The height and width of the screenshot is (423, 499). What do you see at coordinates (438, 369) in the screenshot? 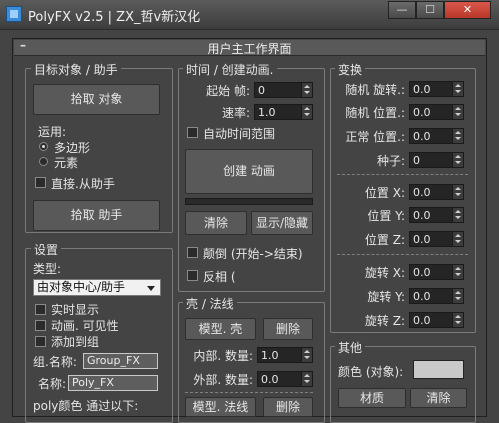
I see `object-color-swatch` at bounding box center [438, 369].